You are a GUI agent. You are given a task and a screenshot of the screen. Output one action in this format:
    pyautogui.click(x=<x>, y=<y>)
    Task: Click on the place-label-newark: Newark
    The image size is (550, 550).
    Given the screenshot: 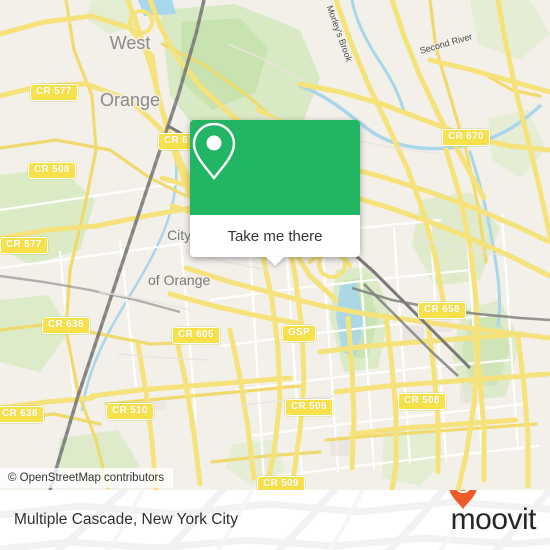 What is the action you would take?
    pyautogui.click(x=514, y=480)
    